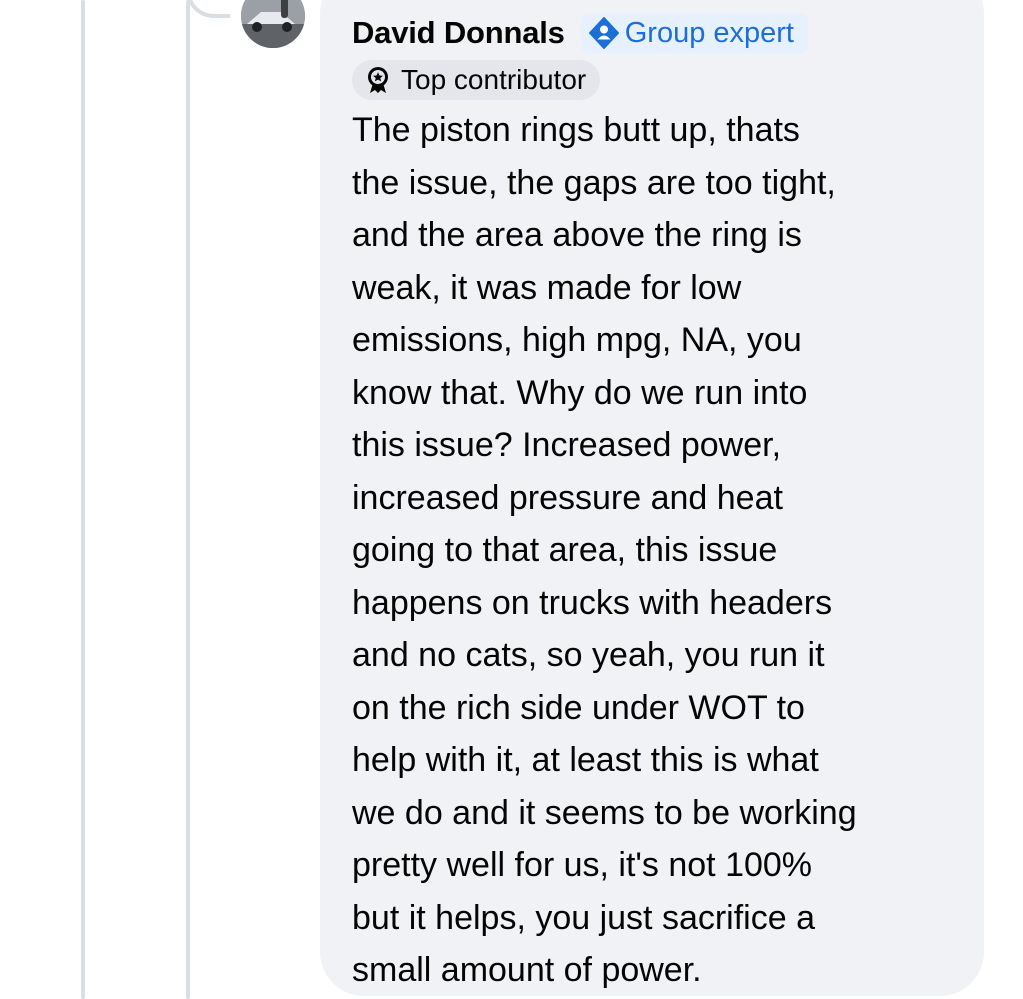 The width and height of the screenshot is (1023, 999). Describe the element at coordinates (83, 499) in the screenshot. I see `thread-line-outer` at that location.